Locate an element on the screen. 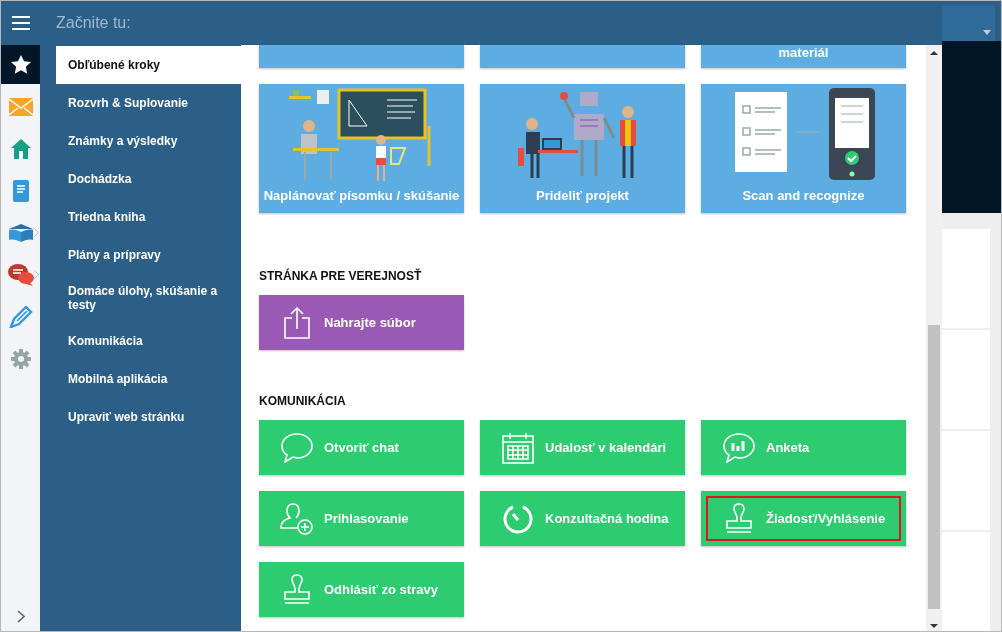 This screenshot has height=632, width=1002. add-user-icon is located at coordinates (296, 518).